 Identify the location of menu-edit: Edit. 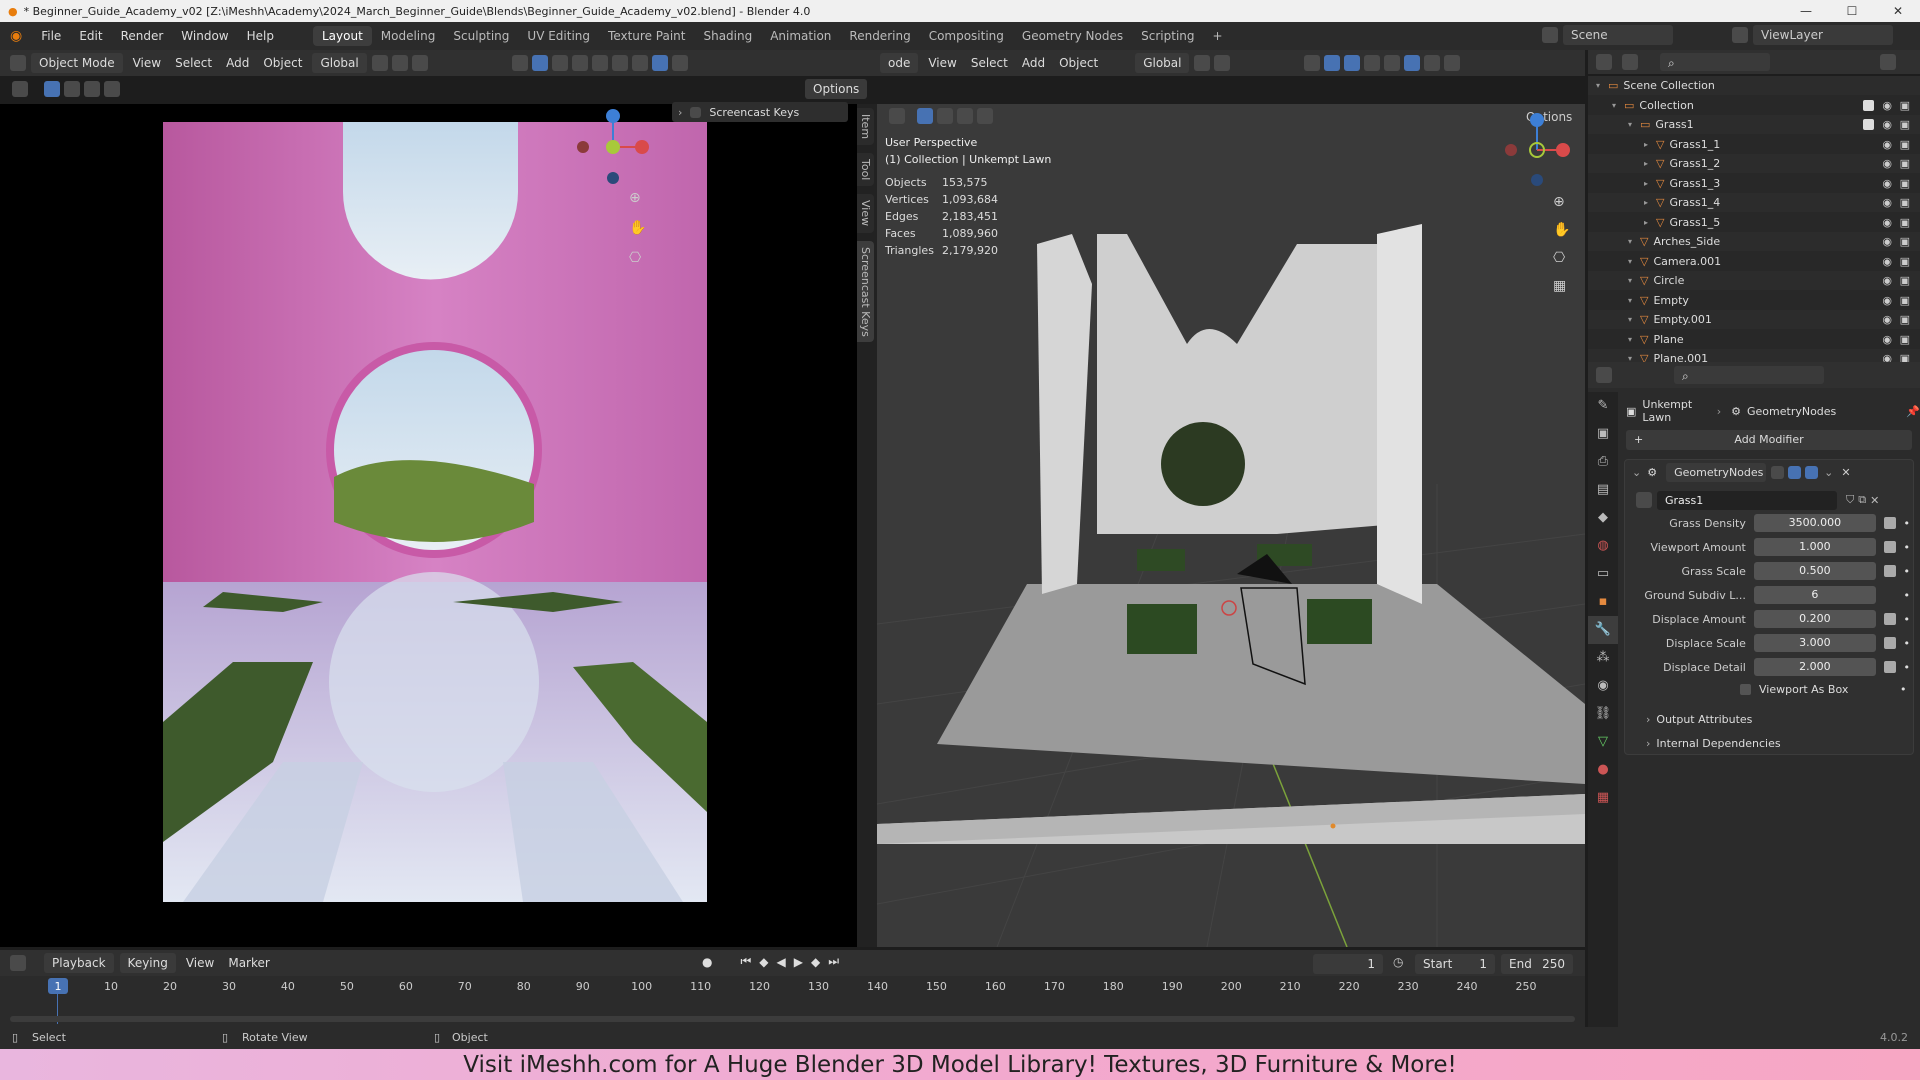
(90, 36).